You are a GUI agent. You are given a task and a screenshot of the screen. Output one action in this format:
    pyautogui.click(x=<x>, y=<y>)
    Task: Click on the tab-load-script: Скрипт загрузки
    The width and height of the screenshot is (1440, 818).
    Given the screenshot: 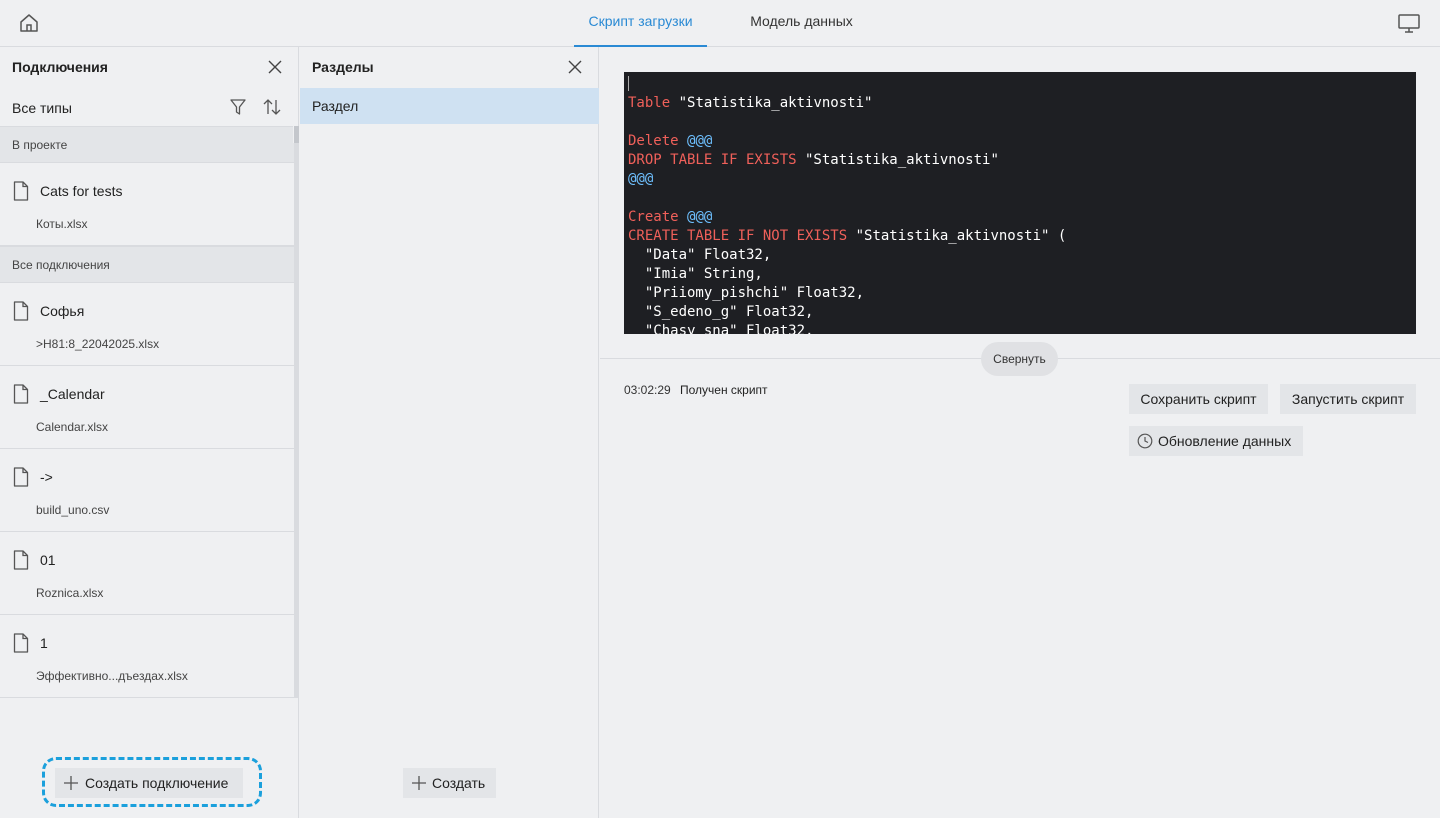 What is the action you would take?
    pyautogui.click(x=640, y=23)
    